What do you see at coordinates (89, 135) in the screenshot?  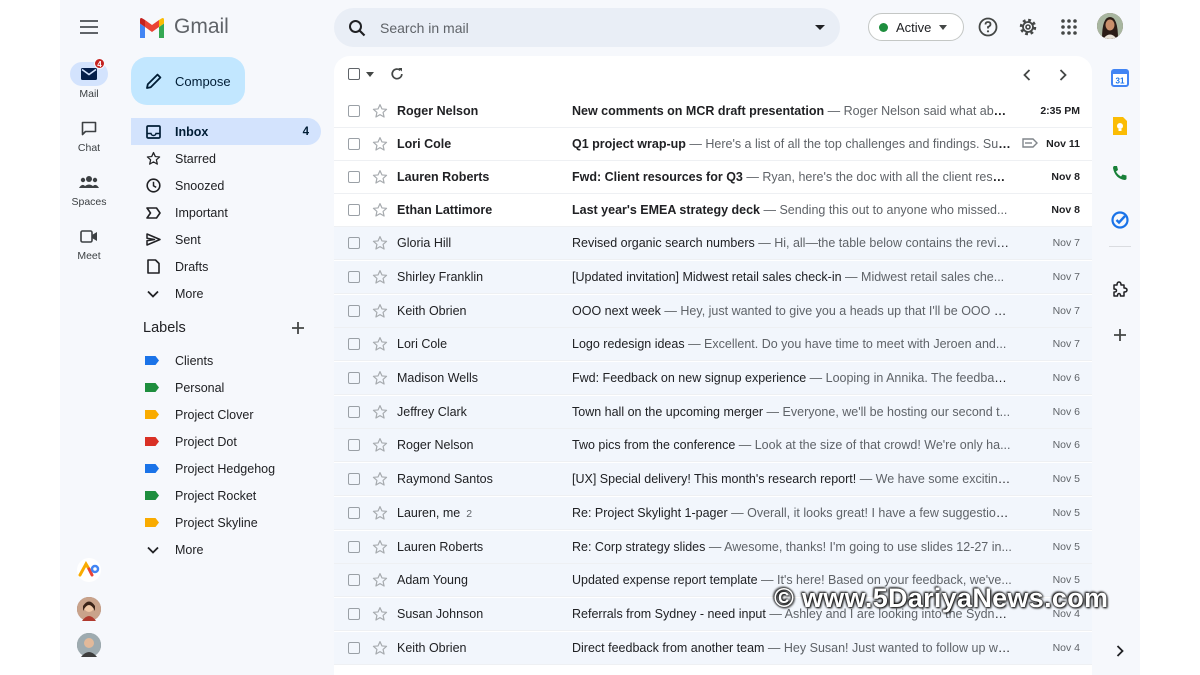 I see `rail-item-chat: Chat` at bounding box center [89, 135].